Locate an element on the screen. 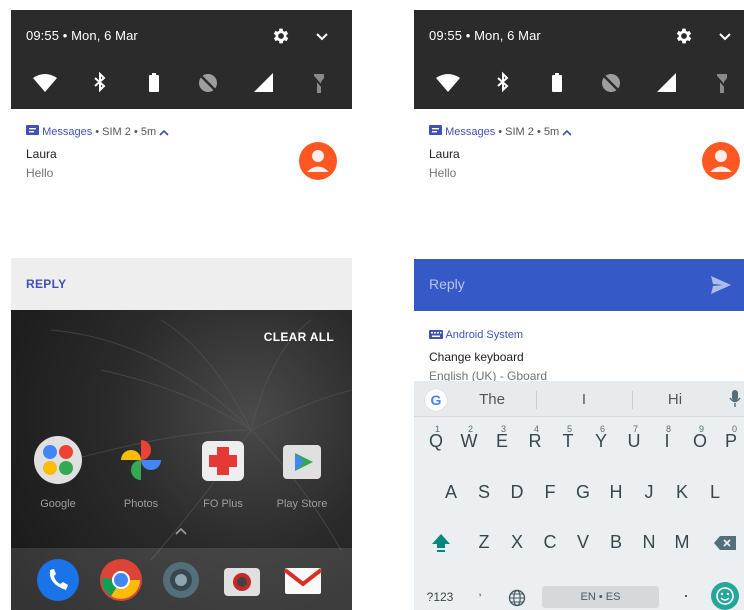 The image size is (744, 610). key-x: X is located at coordinates (517, 542).